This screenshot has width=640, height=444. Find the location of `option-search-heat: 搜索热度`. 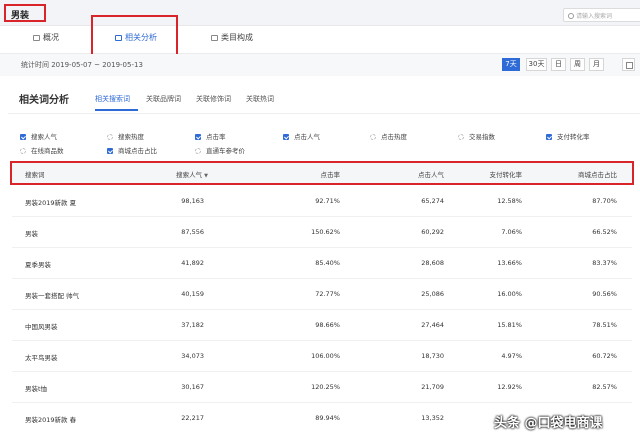

option-search-heat: 搜索热度 is located at coordinates (125, 136).